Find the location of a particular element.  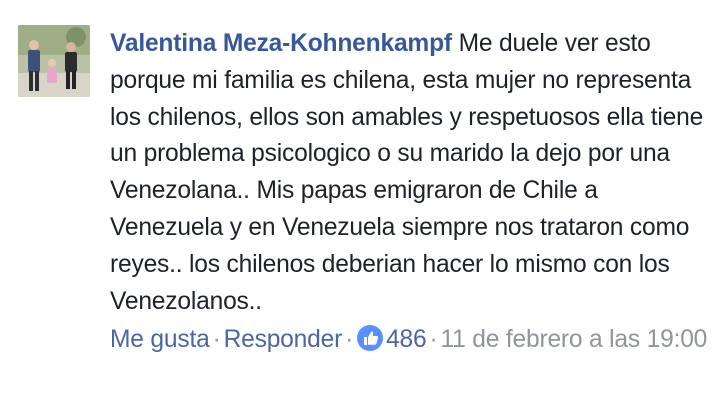

thumbs-up-icon is located at coordinates (370, 338).